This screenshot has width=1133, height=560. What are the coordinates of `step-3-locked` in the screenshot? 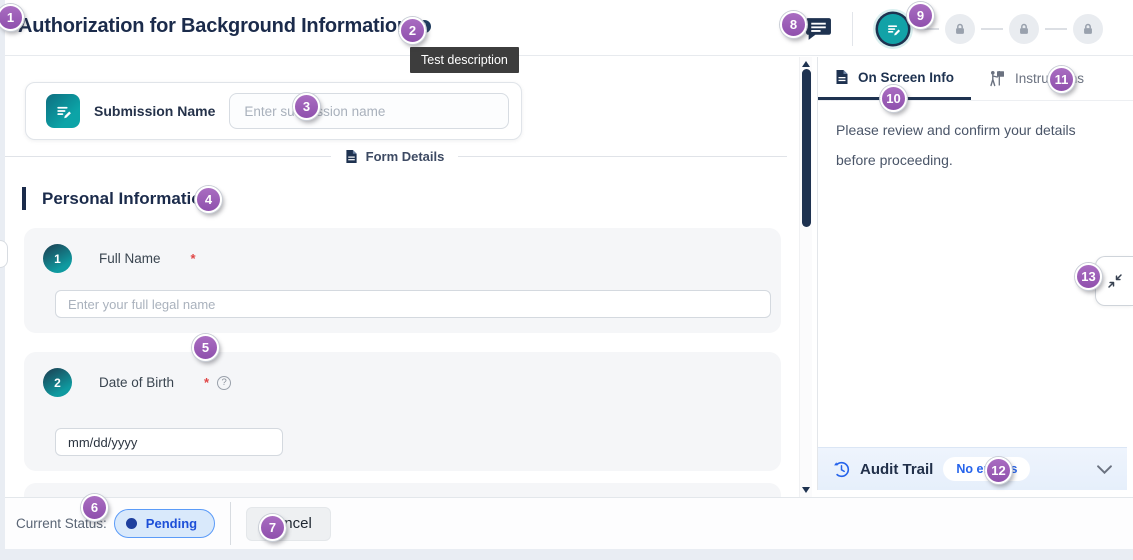 It's located at (1024, 29).